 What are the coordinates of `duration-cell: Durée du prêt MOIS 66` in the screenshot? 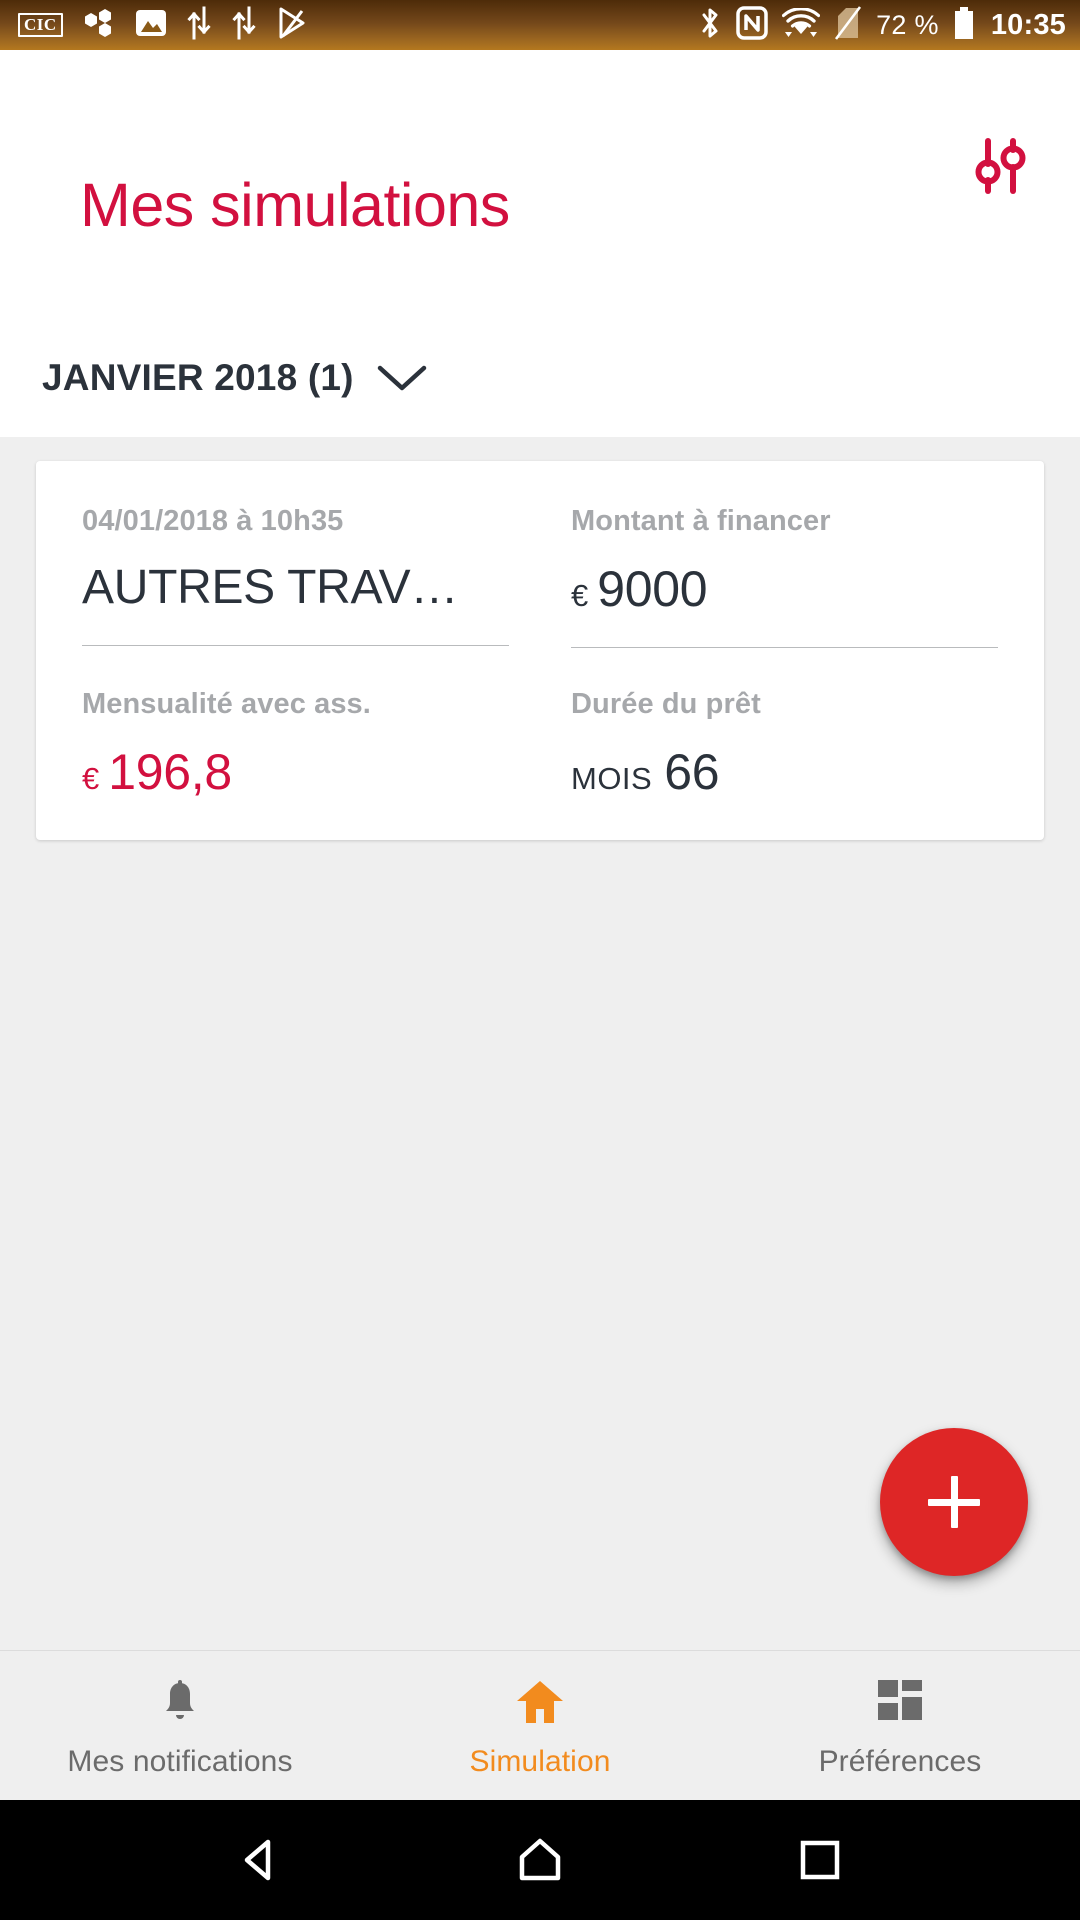 It's located at (784, 724).